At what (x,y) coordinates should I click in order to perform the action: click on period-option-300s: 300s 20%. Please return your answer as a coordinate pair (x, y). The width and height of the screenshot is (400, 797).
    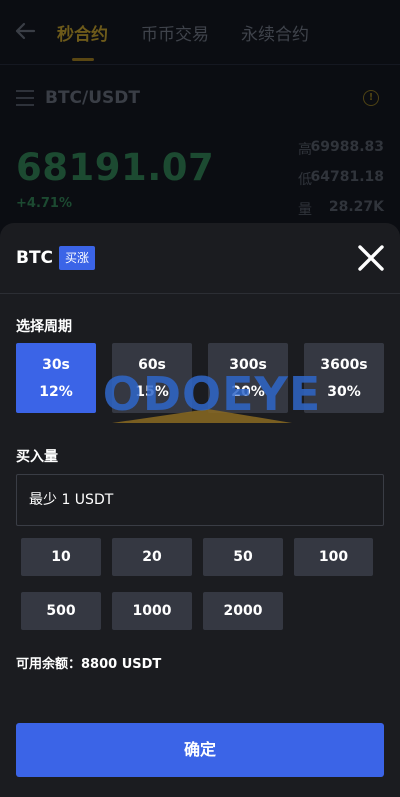
    Looking at the image, I should click on (248, 378).